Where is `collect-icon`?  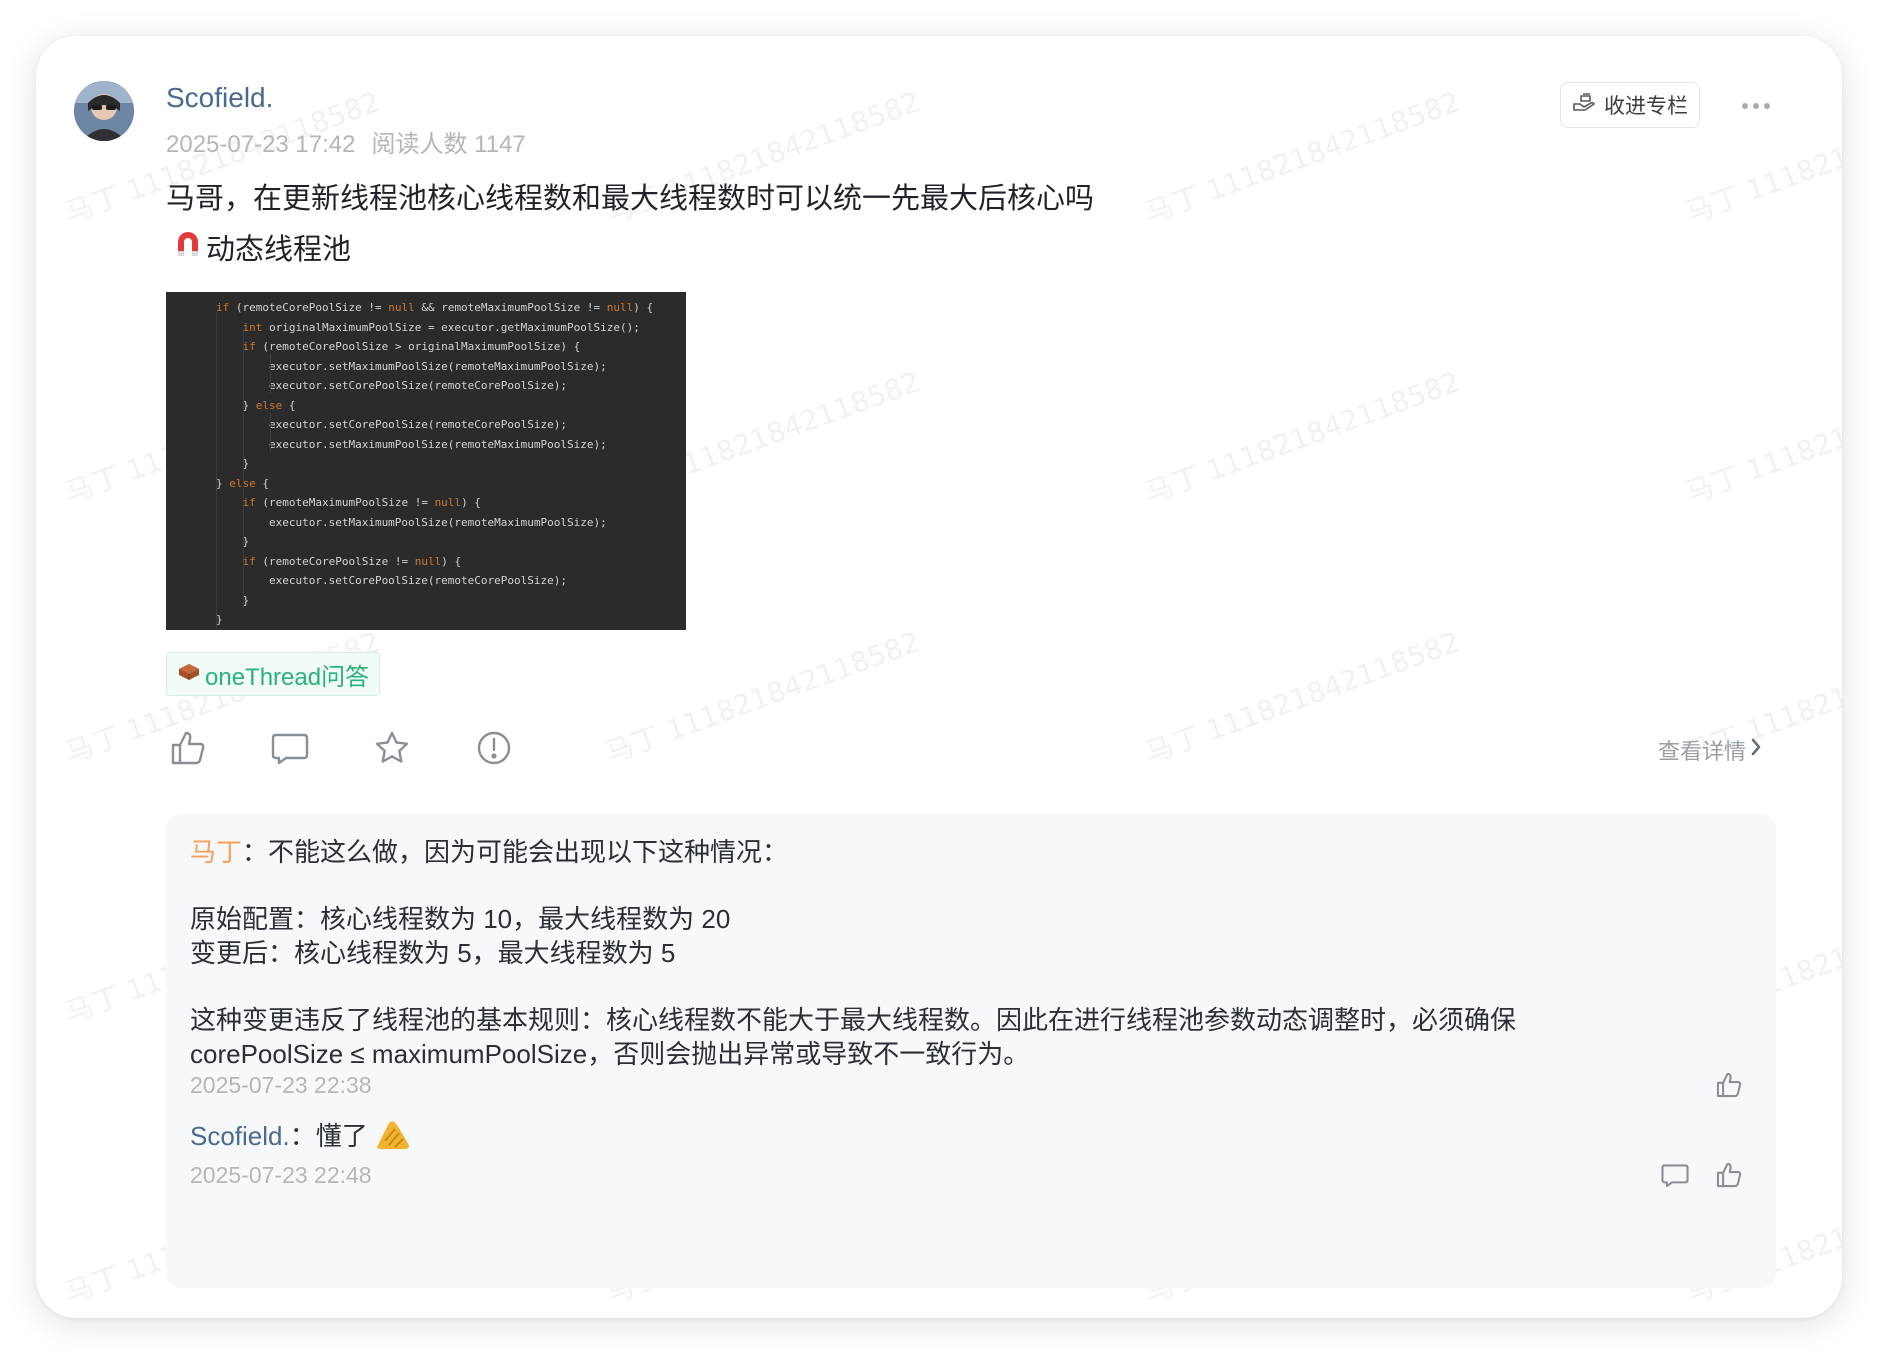 collect-icon is located at coordinates (1584, 105).